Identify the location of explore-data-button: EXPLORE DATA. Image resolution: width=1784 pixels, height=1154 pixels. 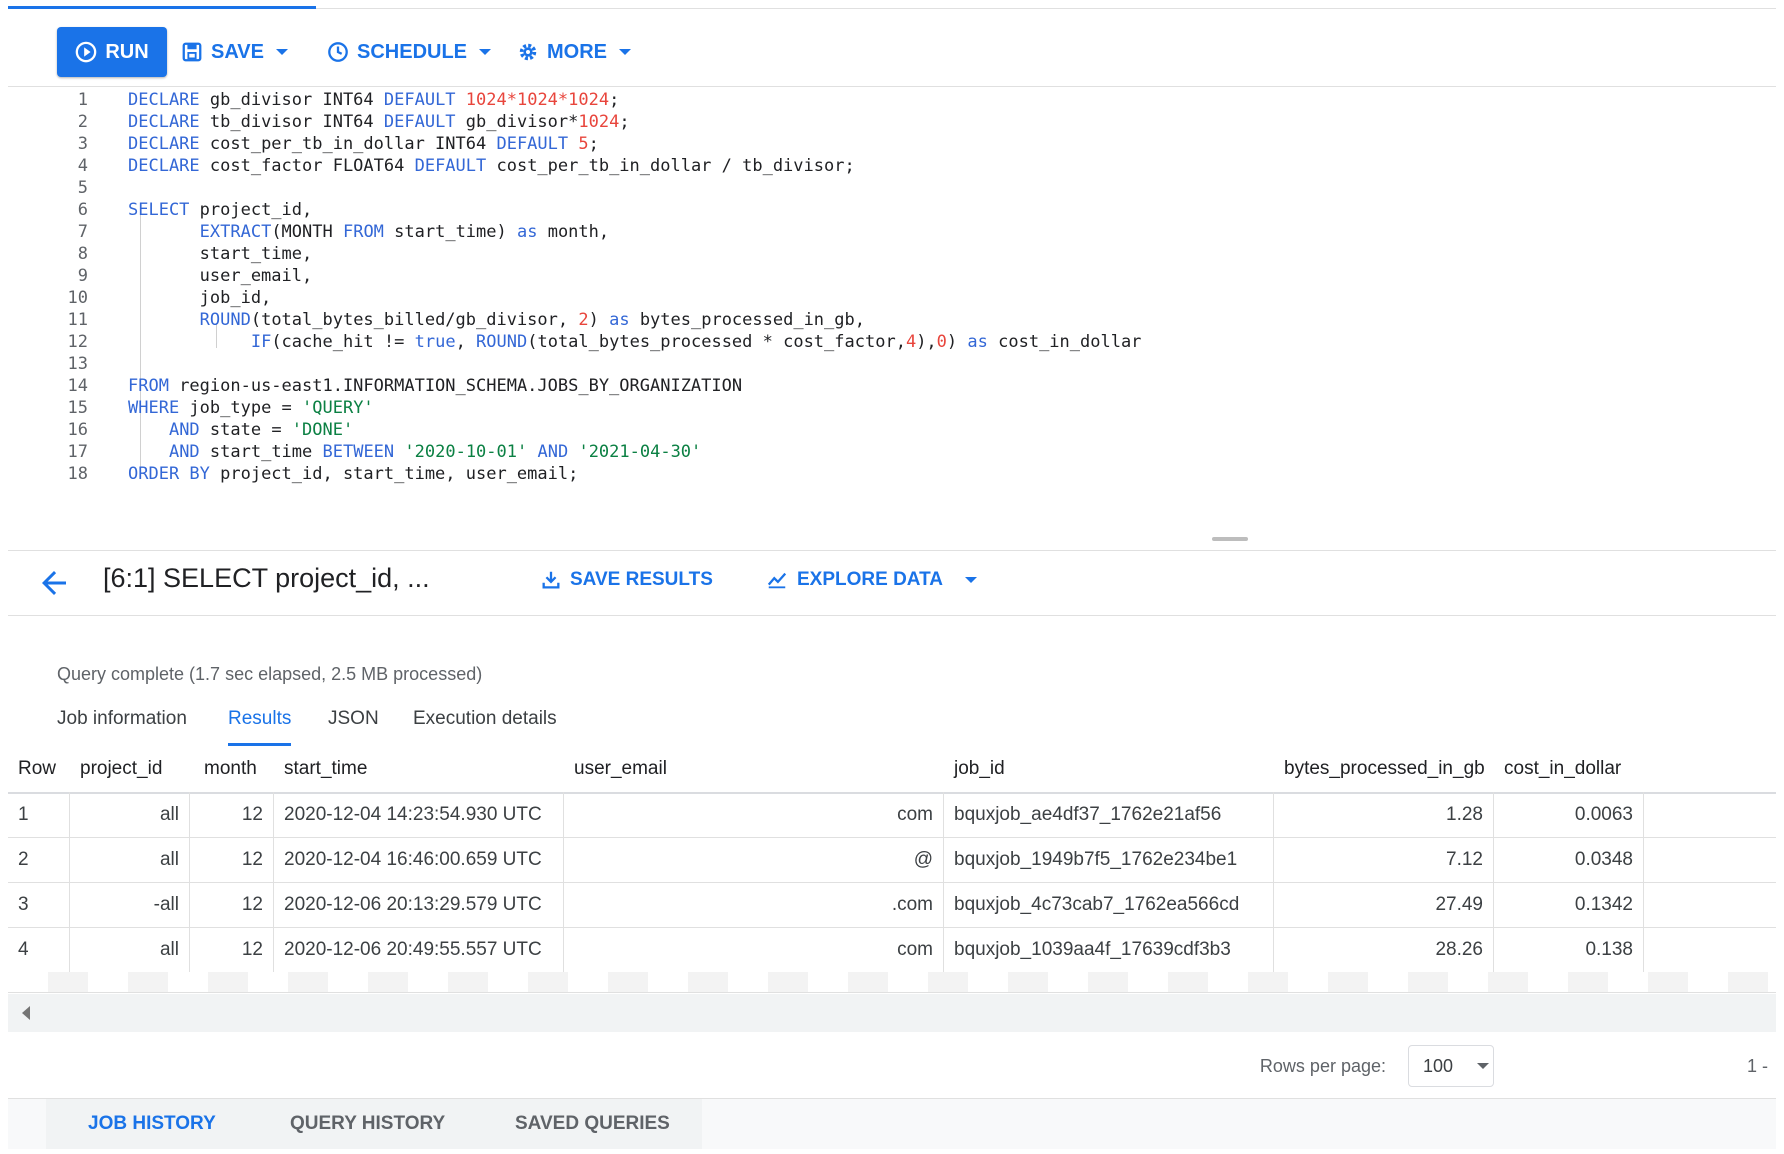
(871, 580).